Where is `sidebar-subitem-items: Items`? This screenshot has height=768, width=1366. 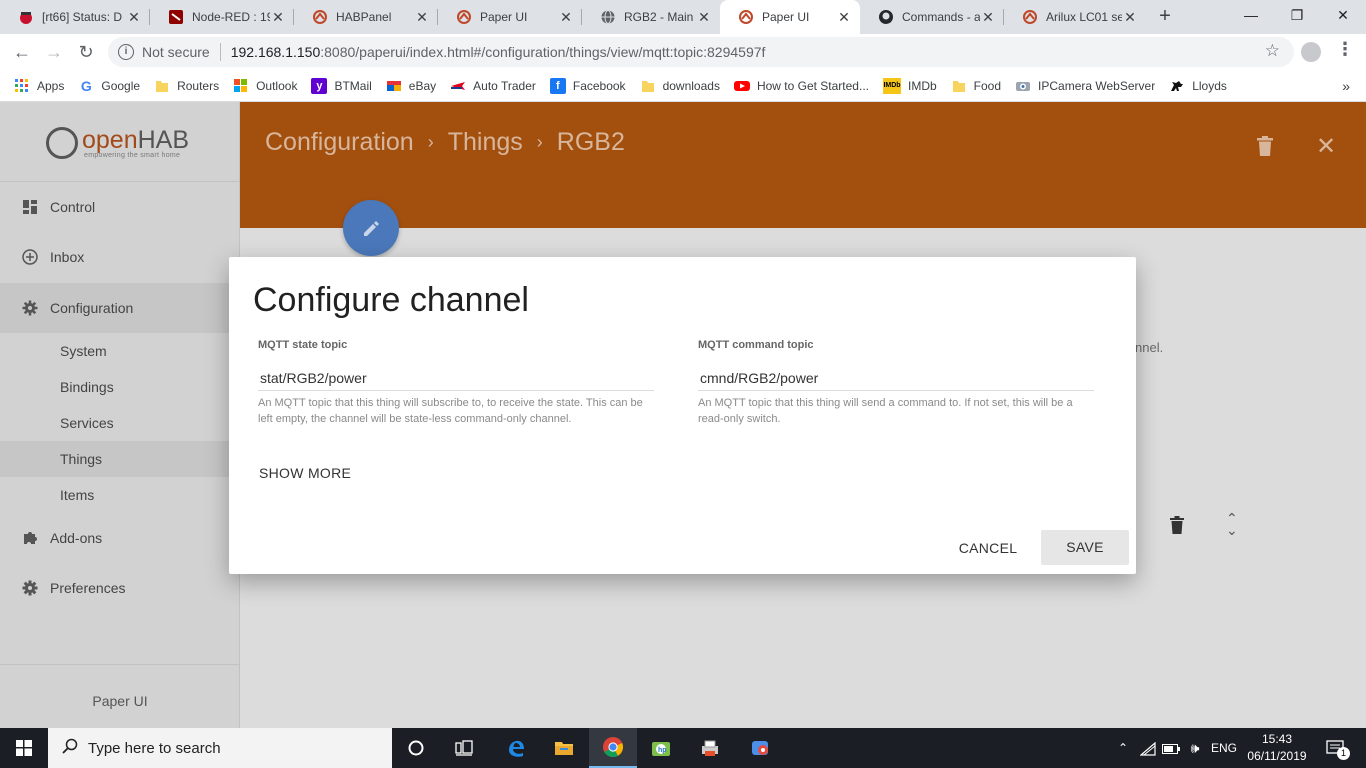 sidebar-subitem-items: Items is located at coordinates (120, 495).